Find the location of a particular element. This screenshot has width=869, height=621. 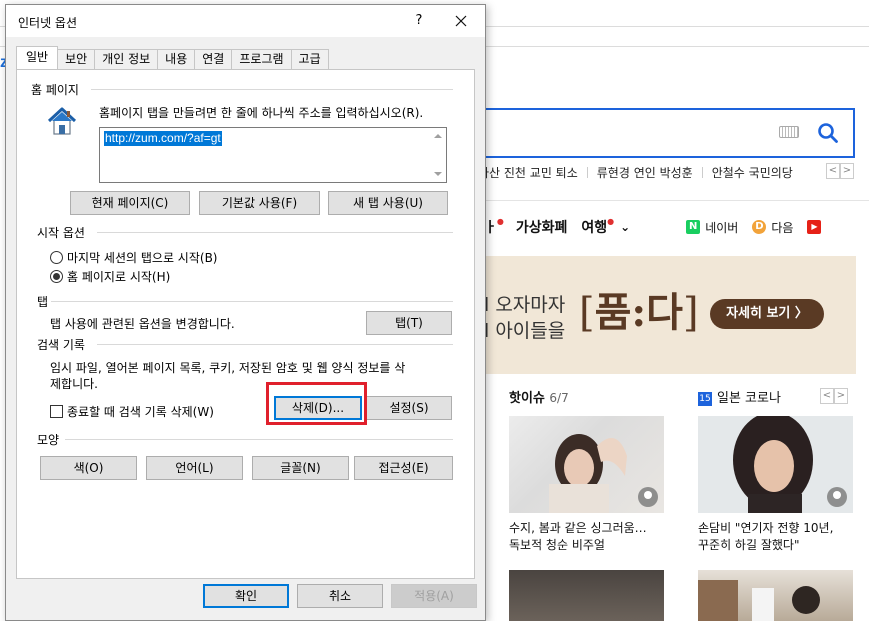

nav-item-crypto: 가상화폐 is located at coordinates (542, 227).